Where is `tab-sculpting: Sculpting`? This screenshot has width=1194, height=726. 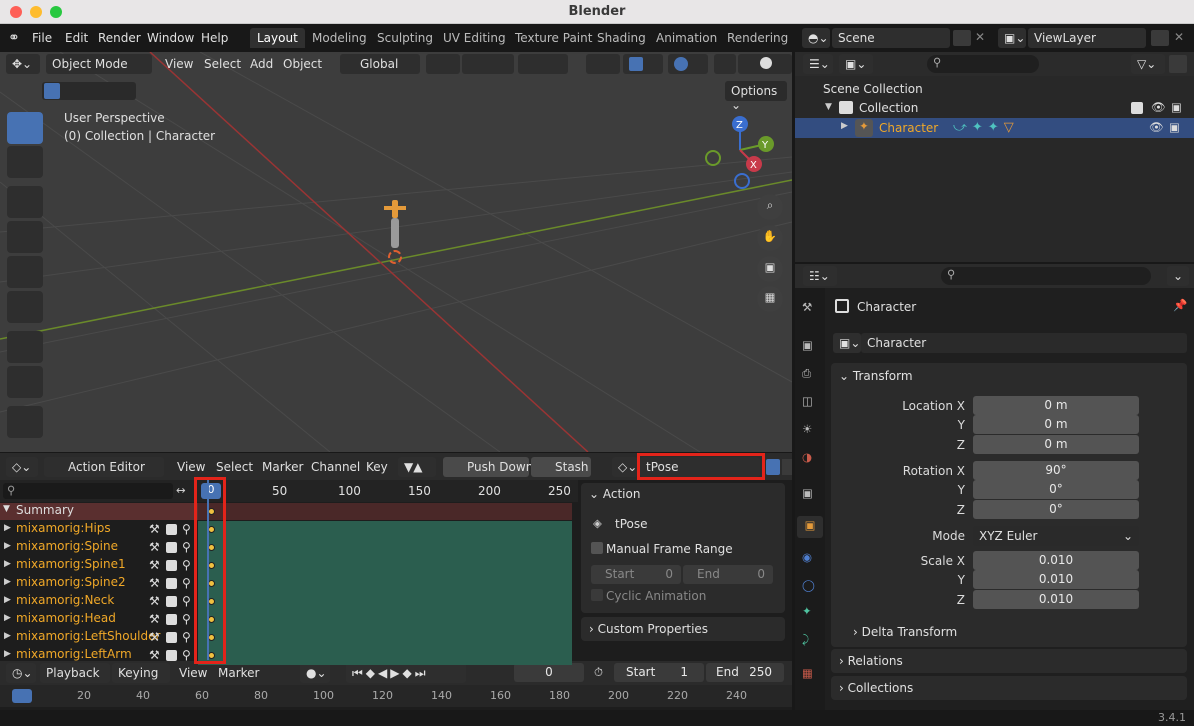
tab-sculpting: Sculpting is located at coordinates (405, 38).